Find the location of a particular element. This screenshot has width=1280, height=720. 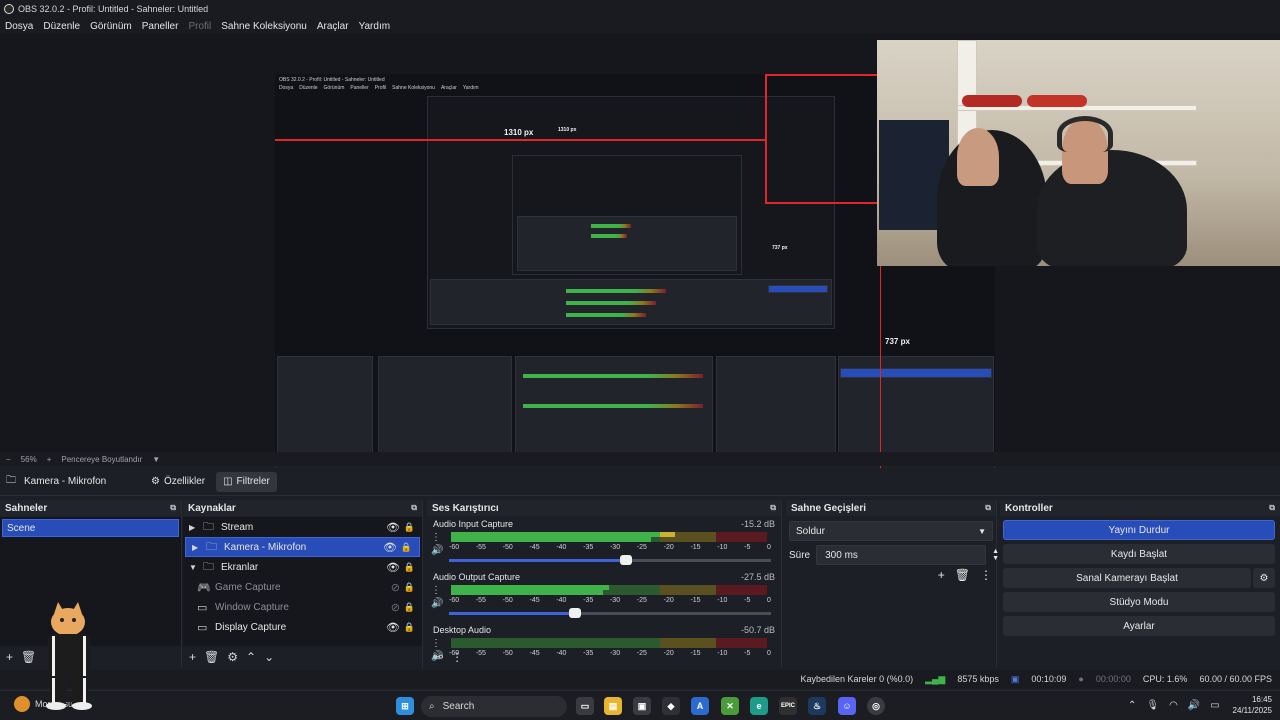

windows-start-icon: ⊞ is located at coordinates (405, 706).